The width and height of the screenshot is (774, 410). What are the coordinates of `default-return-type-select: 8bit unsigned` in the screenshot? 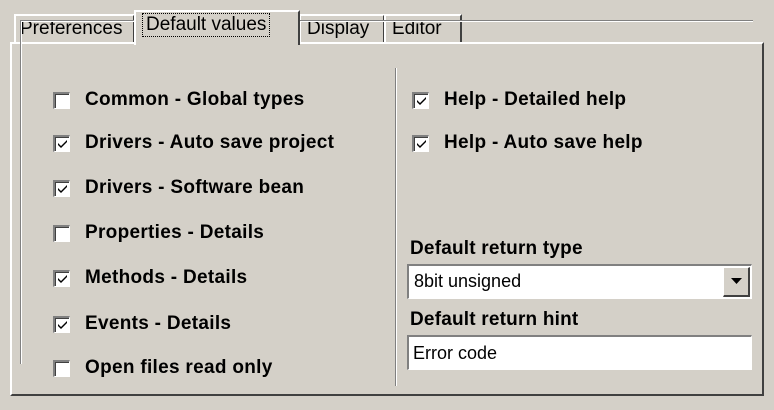 It's located at (579, 281).